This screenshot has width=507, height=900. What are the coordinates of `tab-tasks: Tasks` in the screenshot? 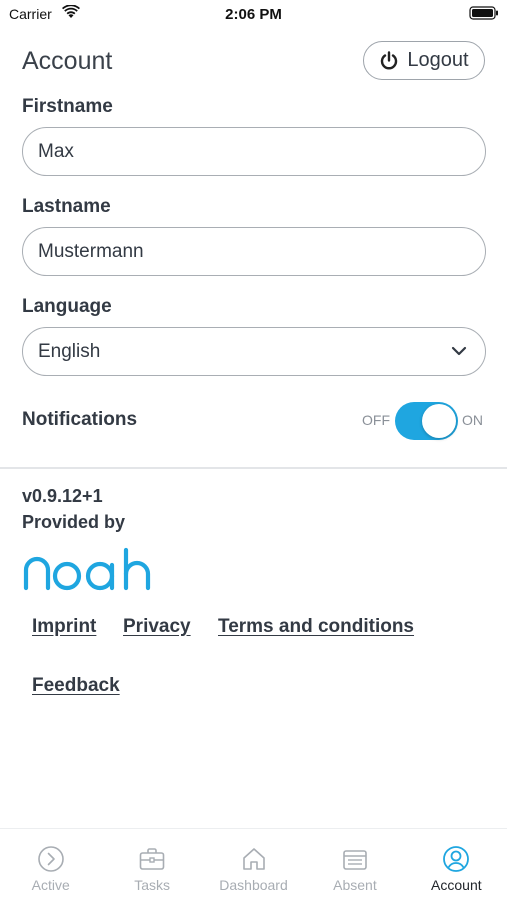 It's located at (151, 864).